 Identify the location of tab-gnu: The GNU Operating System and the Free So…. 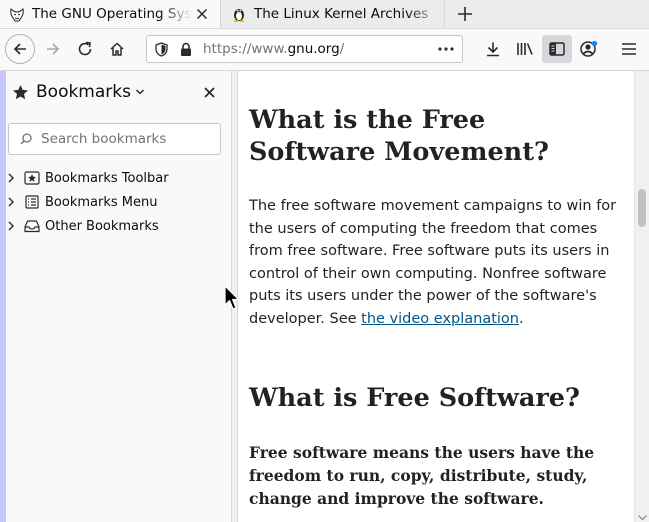
(110, 14).